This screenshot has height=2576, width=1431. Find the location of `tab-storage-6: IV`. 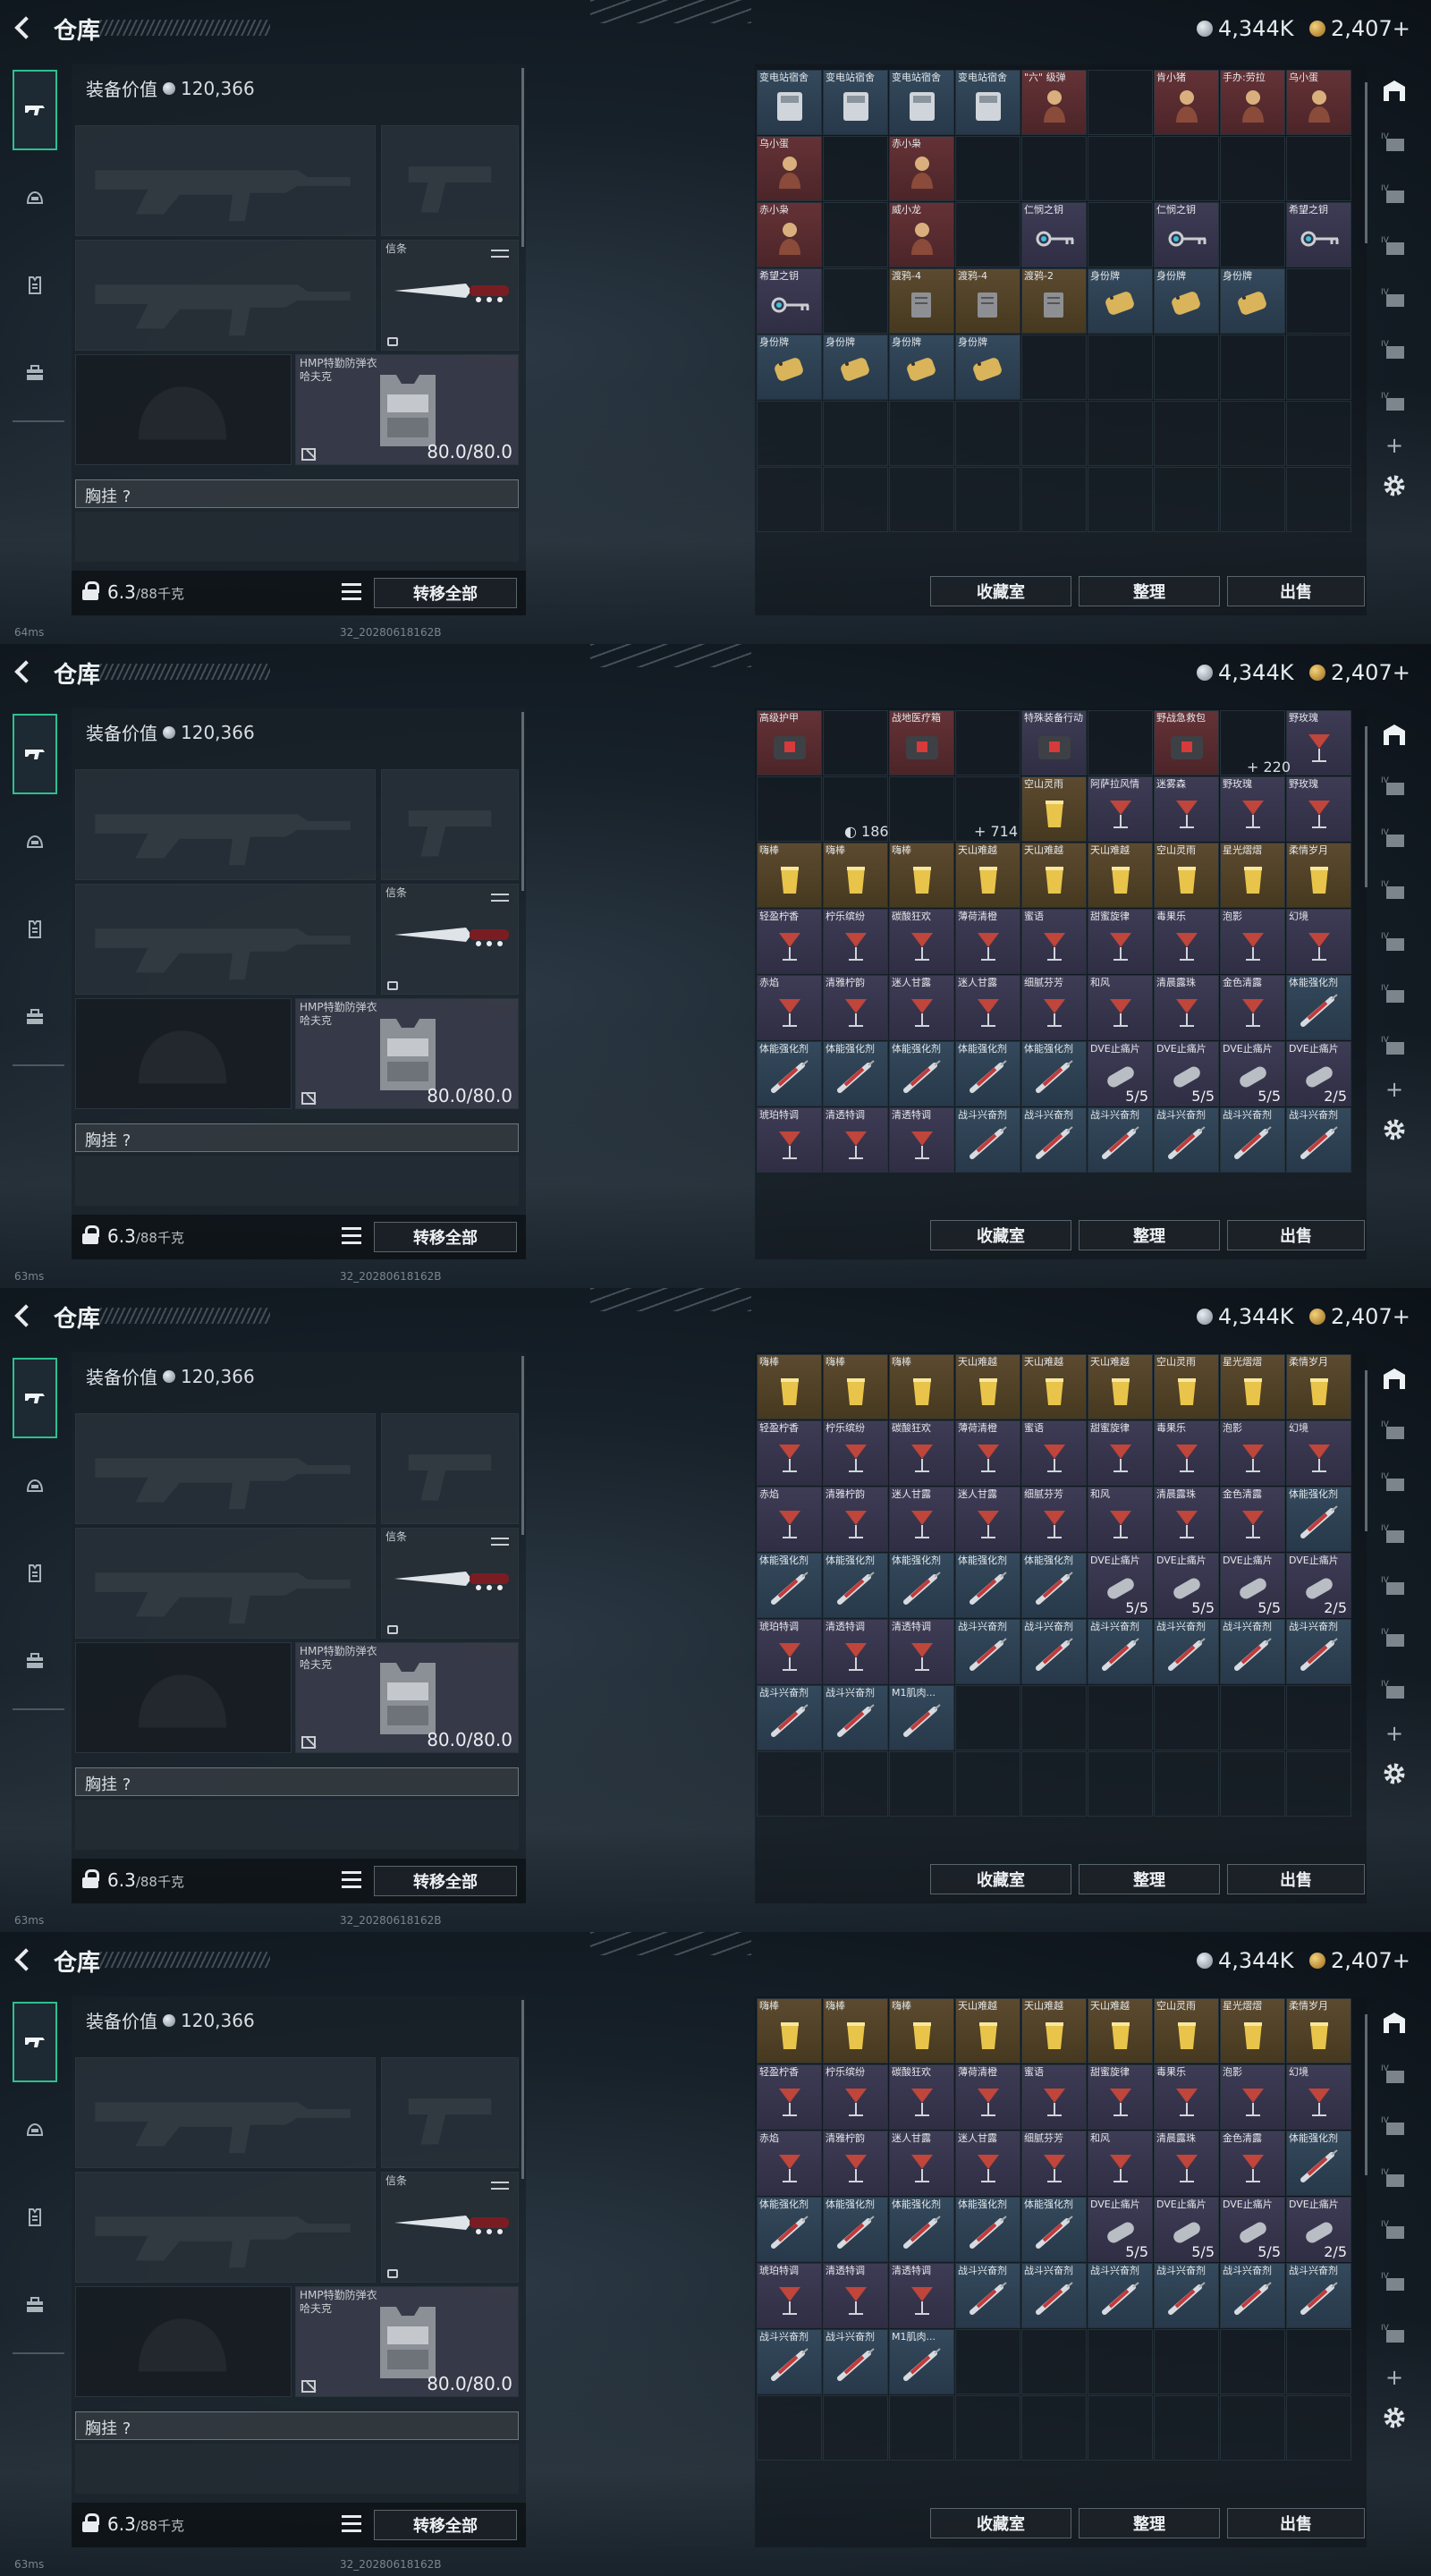

tab-storage-6: IV is located at coordinates (1394, 1690).